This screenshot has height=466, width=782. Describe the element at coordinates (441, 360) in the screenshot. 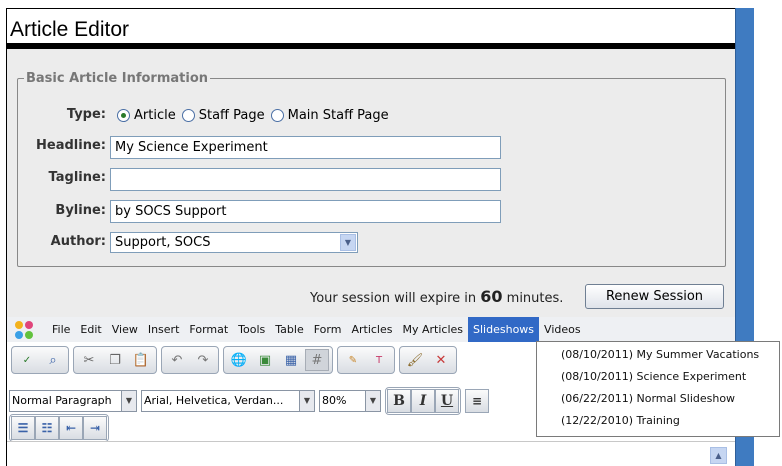

I see `remove-format-icon: ✕` at that location.